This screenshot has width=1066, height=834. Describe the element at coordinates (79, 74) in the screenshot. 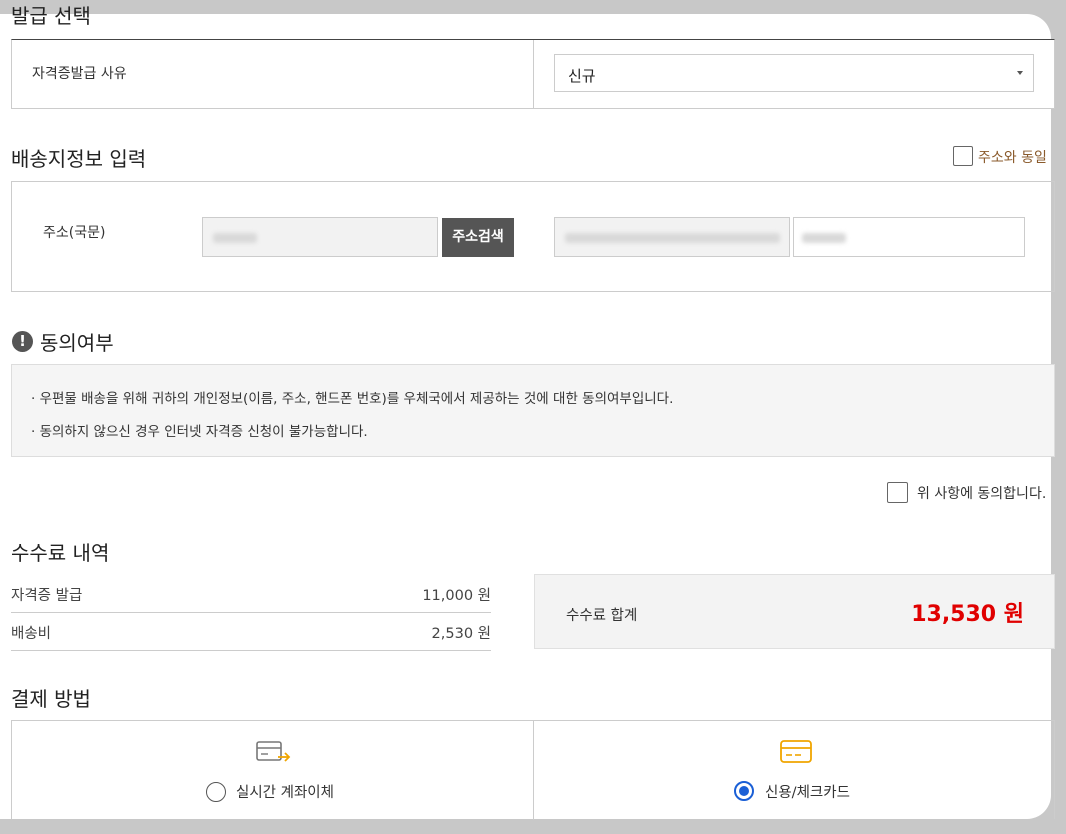

I see `issue-reason-label: 자격증발급 사유` at that location.